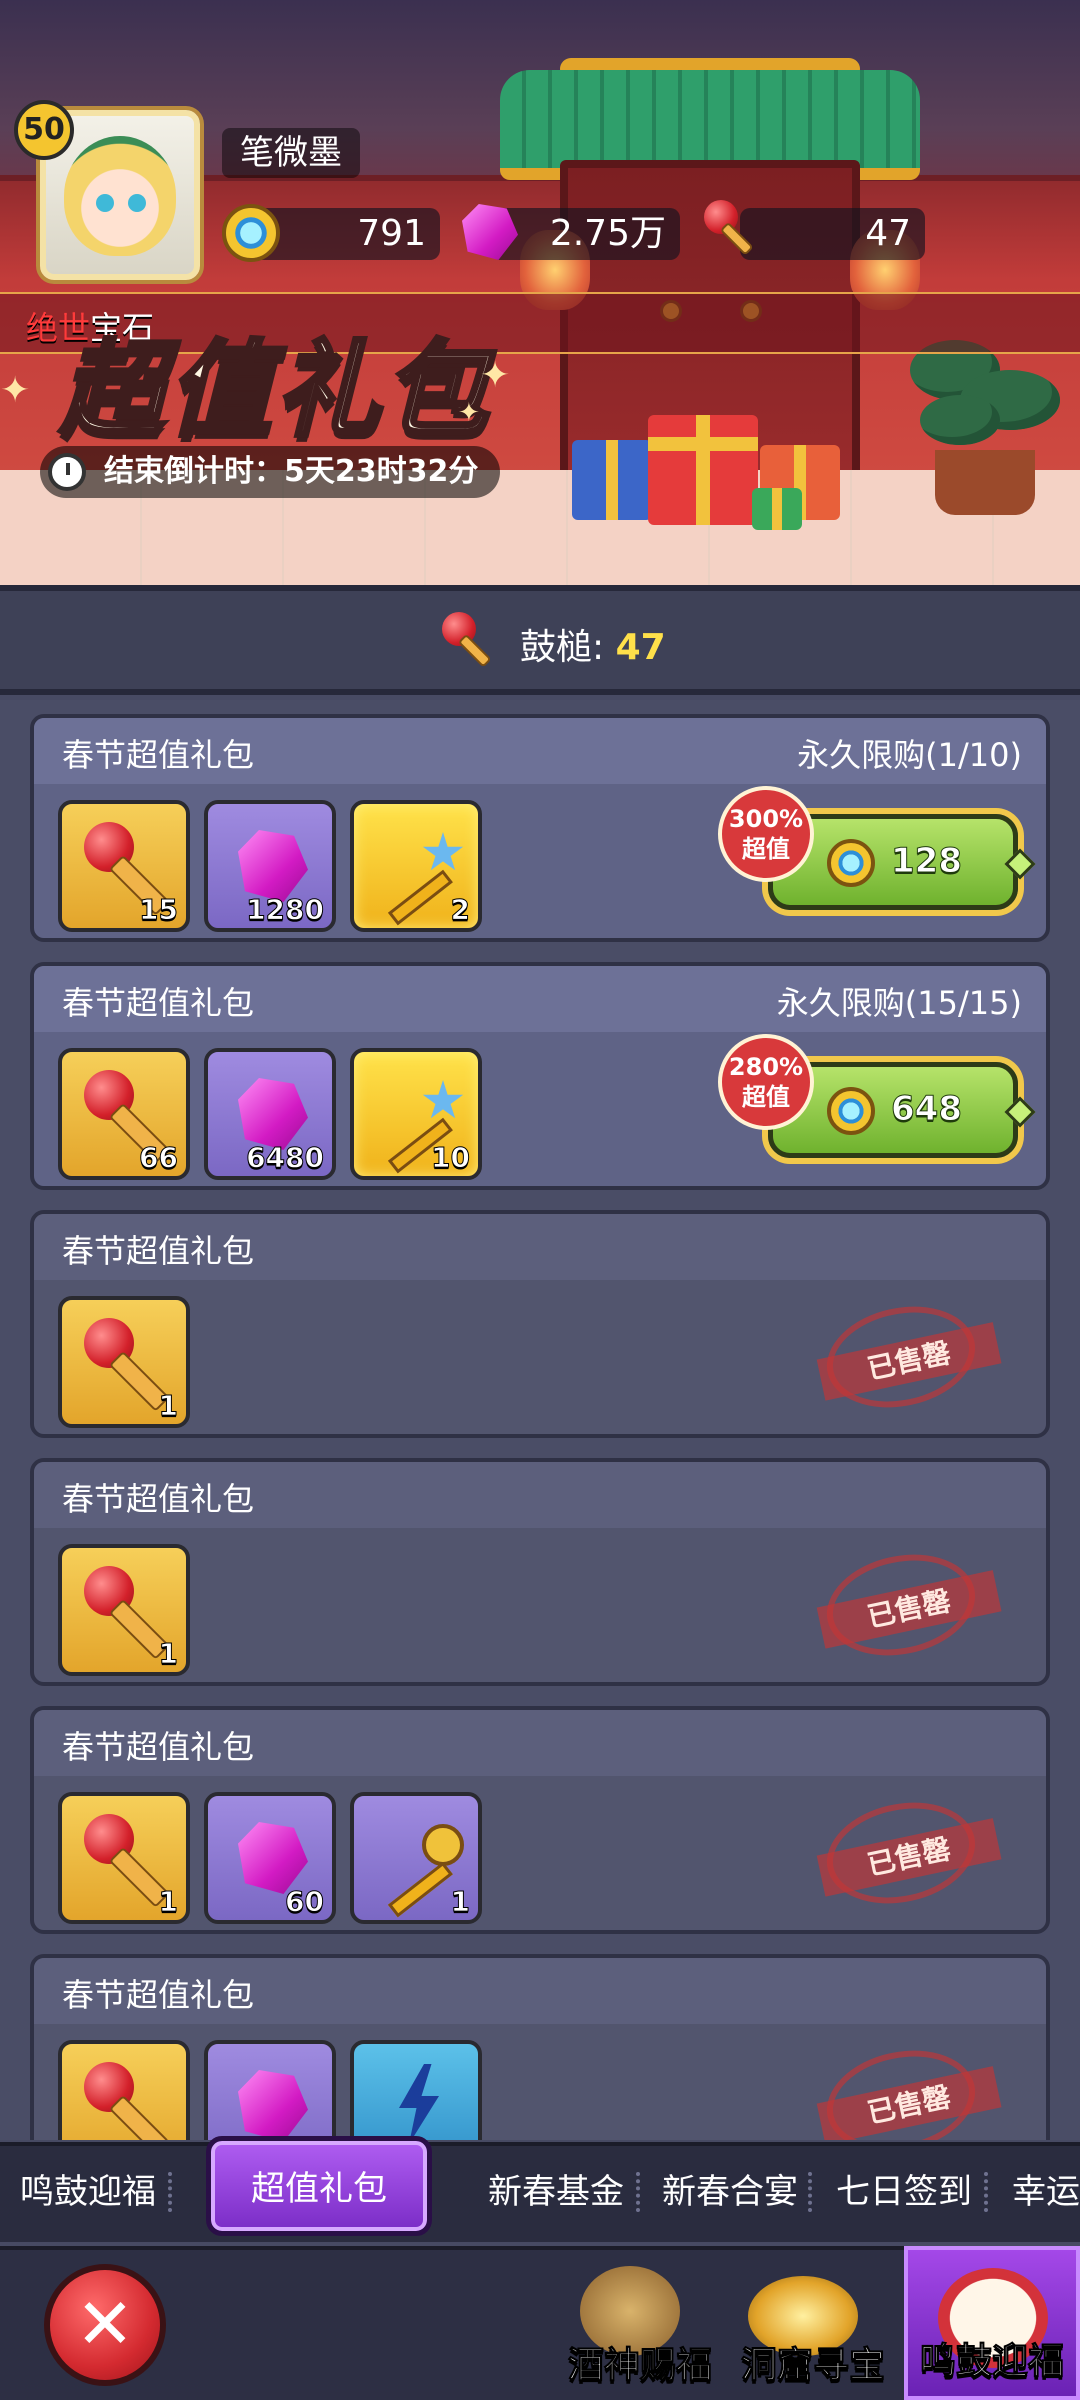 Image resolution: width=1080 pixels, height=2400 pixels. I want to click on diamond-icon, so click(1020, 864).